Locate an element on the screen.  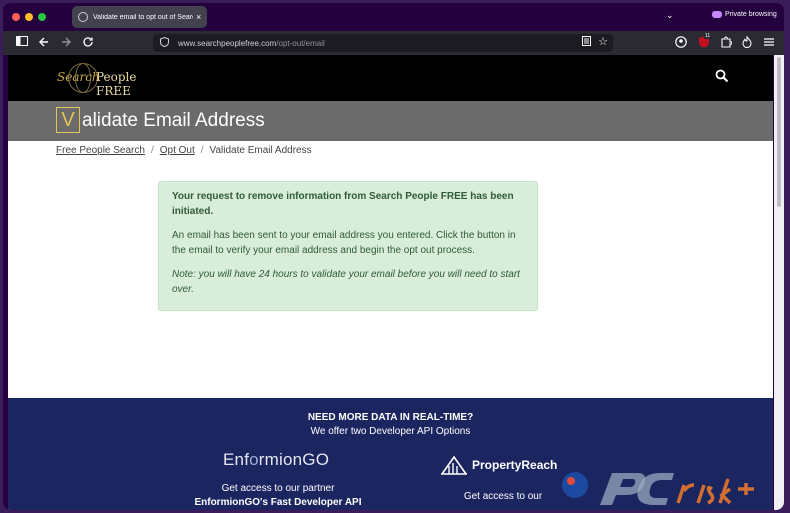
close-window-button is located at coordinates (16, 17).